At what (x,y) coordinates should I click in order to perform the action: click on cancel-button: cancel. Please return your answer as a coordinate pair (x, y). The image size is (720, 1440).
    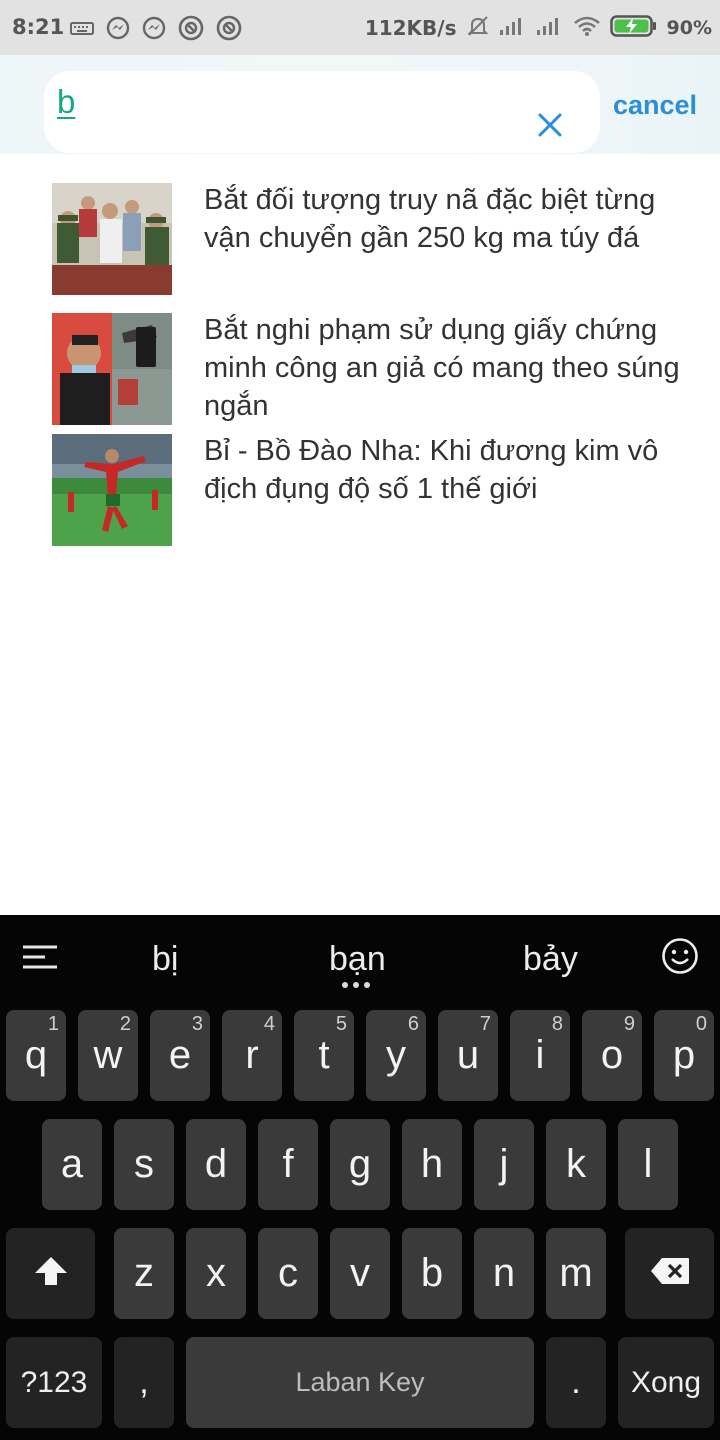
    Looking at the image, I should click on (655, 105).